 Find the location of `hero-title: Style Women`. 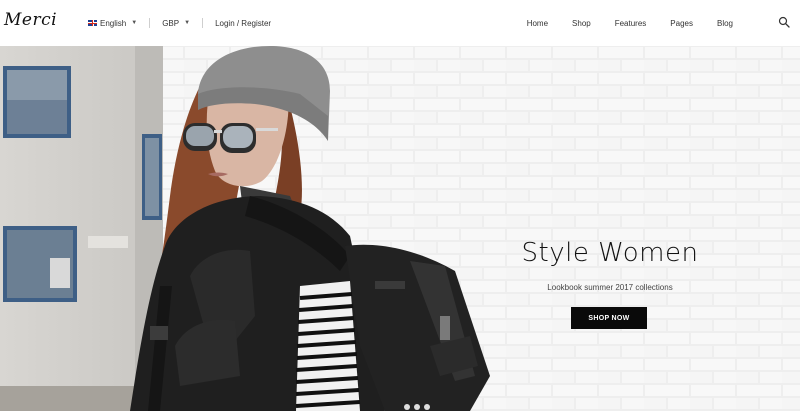

hero-title: Style Women is located at coordinates (610, 253).